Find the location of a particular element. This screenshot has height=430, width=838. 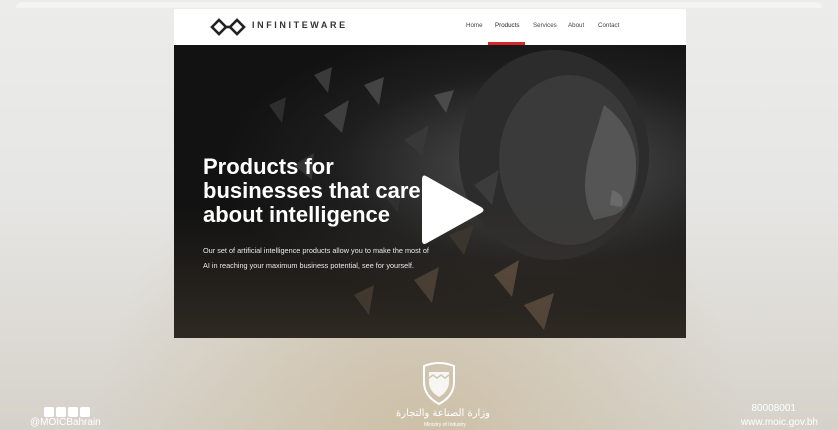

play-icon is located at coordinates (453, 210).